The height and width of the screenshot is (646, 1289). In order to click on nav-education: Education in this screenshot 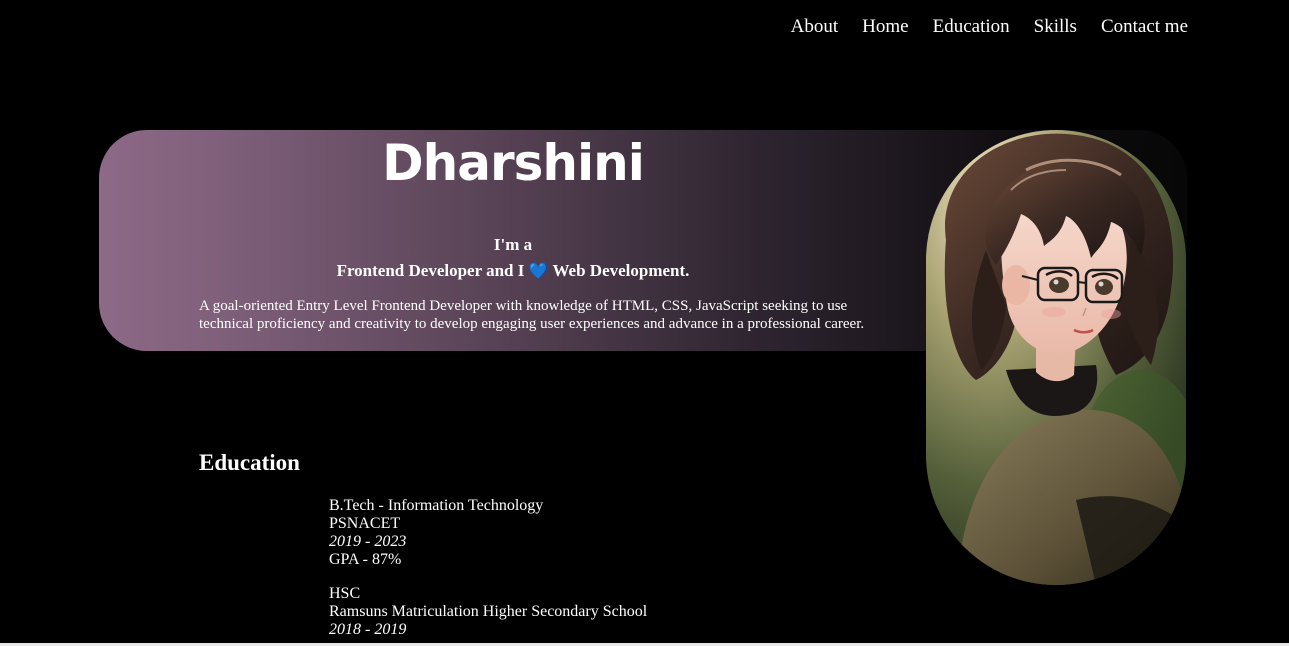, I will do `click(971, 27)`.